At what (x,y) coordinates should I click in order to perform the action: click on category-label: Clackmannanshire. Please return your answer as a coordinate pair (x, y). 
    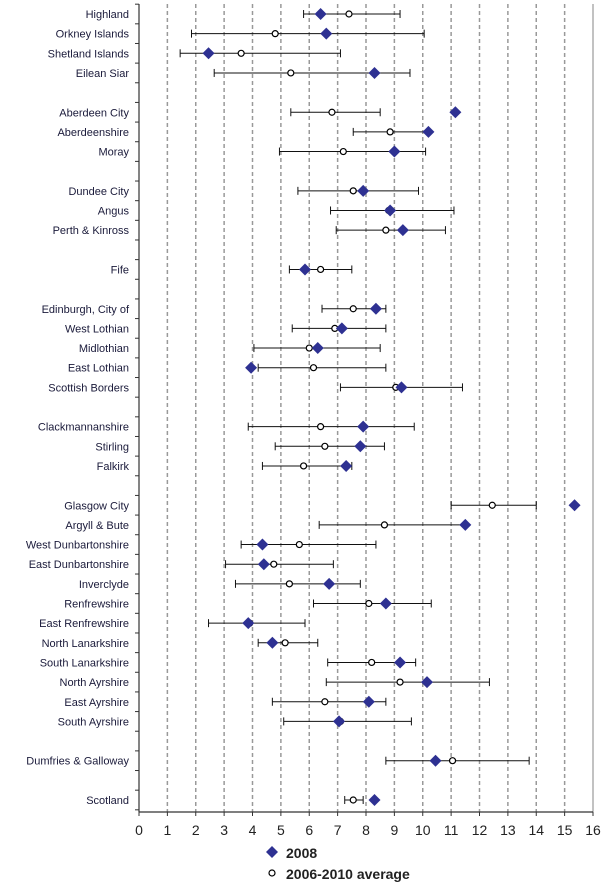
    Looking at the image, I should click on (83, 428).